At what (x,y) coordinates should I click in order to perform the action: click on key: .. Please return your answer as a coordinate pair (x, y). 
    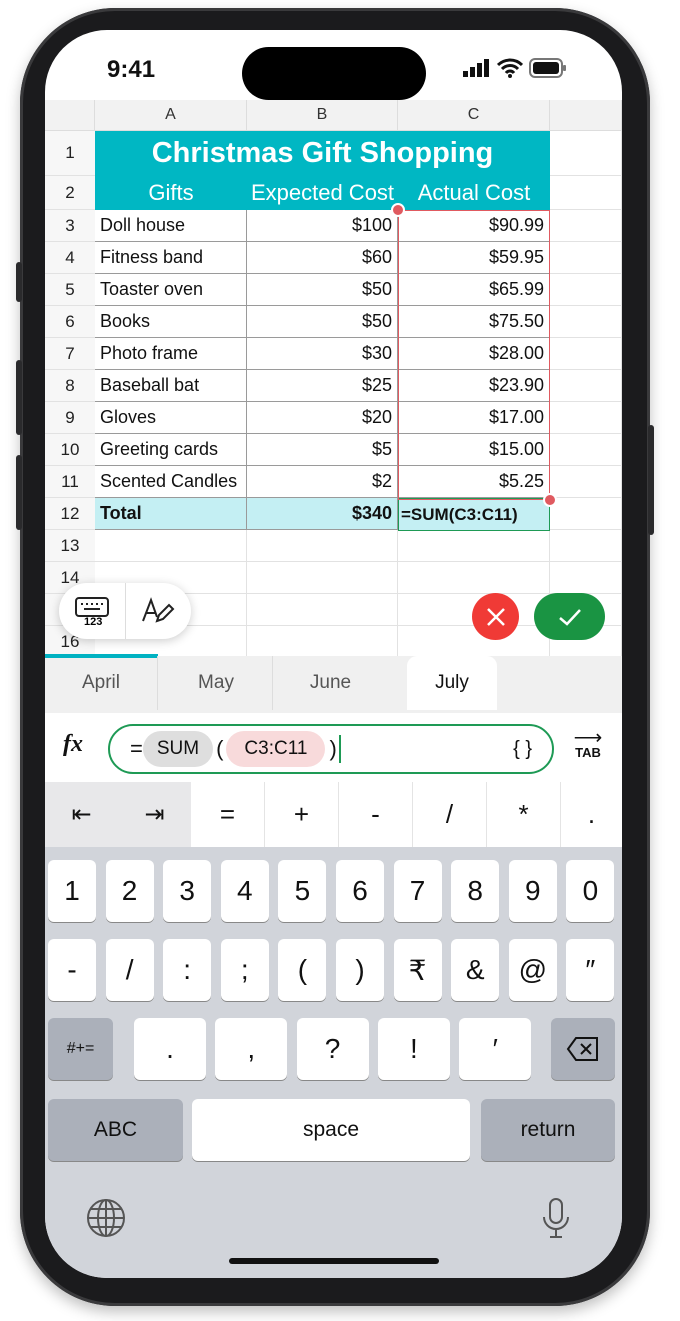
    Looking at the image, I should click on (170, 1049).